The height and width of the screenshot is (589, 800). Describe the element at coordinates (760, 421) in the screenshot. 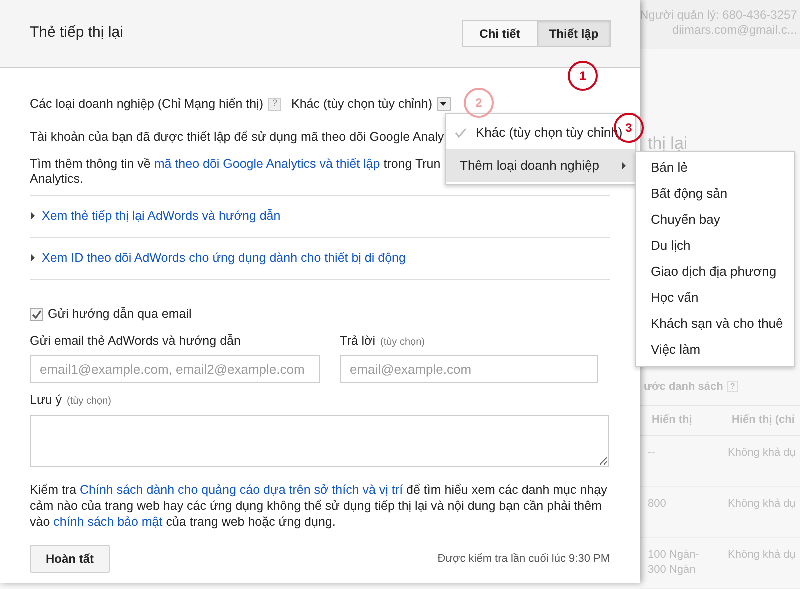

I see `column-header: Hiển thị (chỉ` at that location.